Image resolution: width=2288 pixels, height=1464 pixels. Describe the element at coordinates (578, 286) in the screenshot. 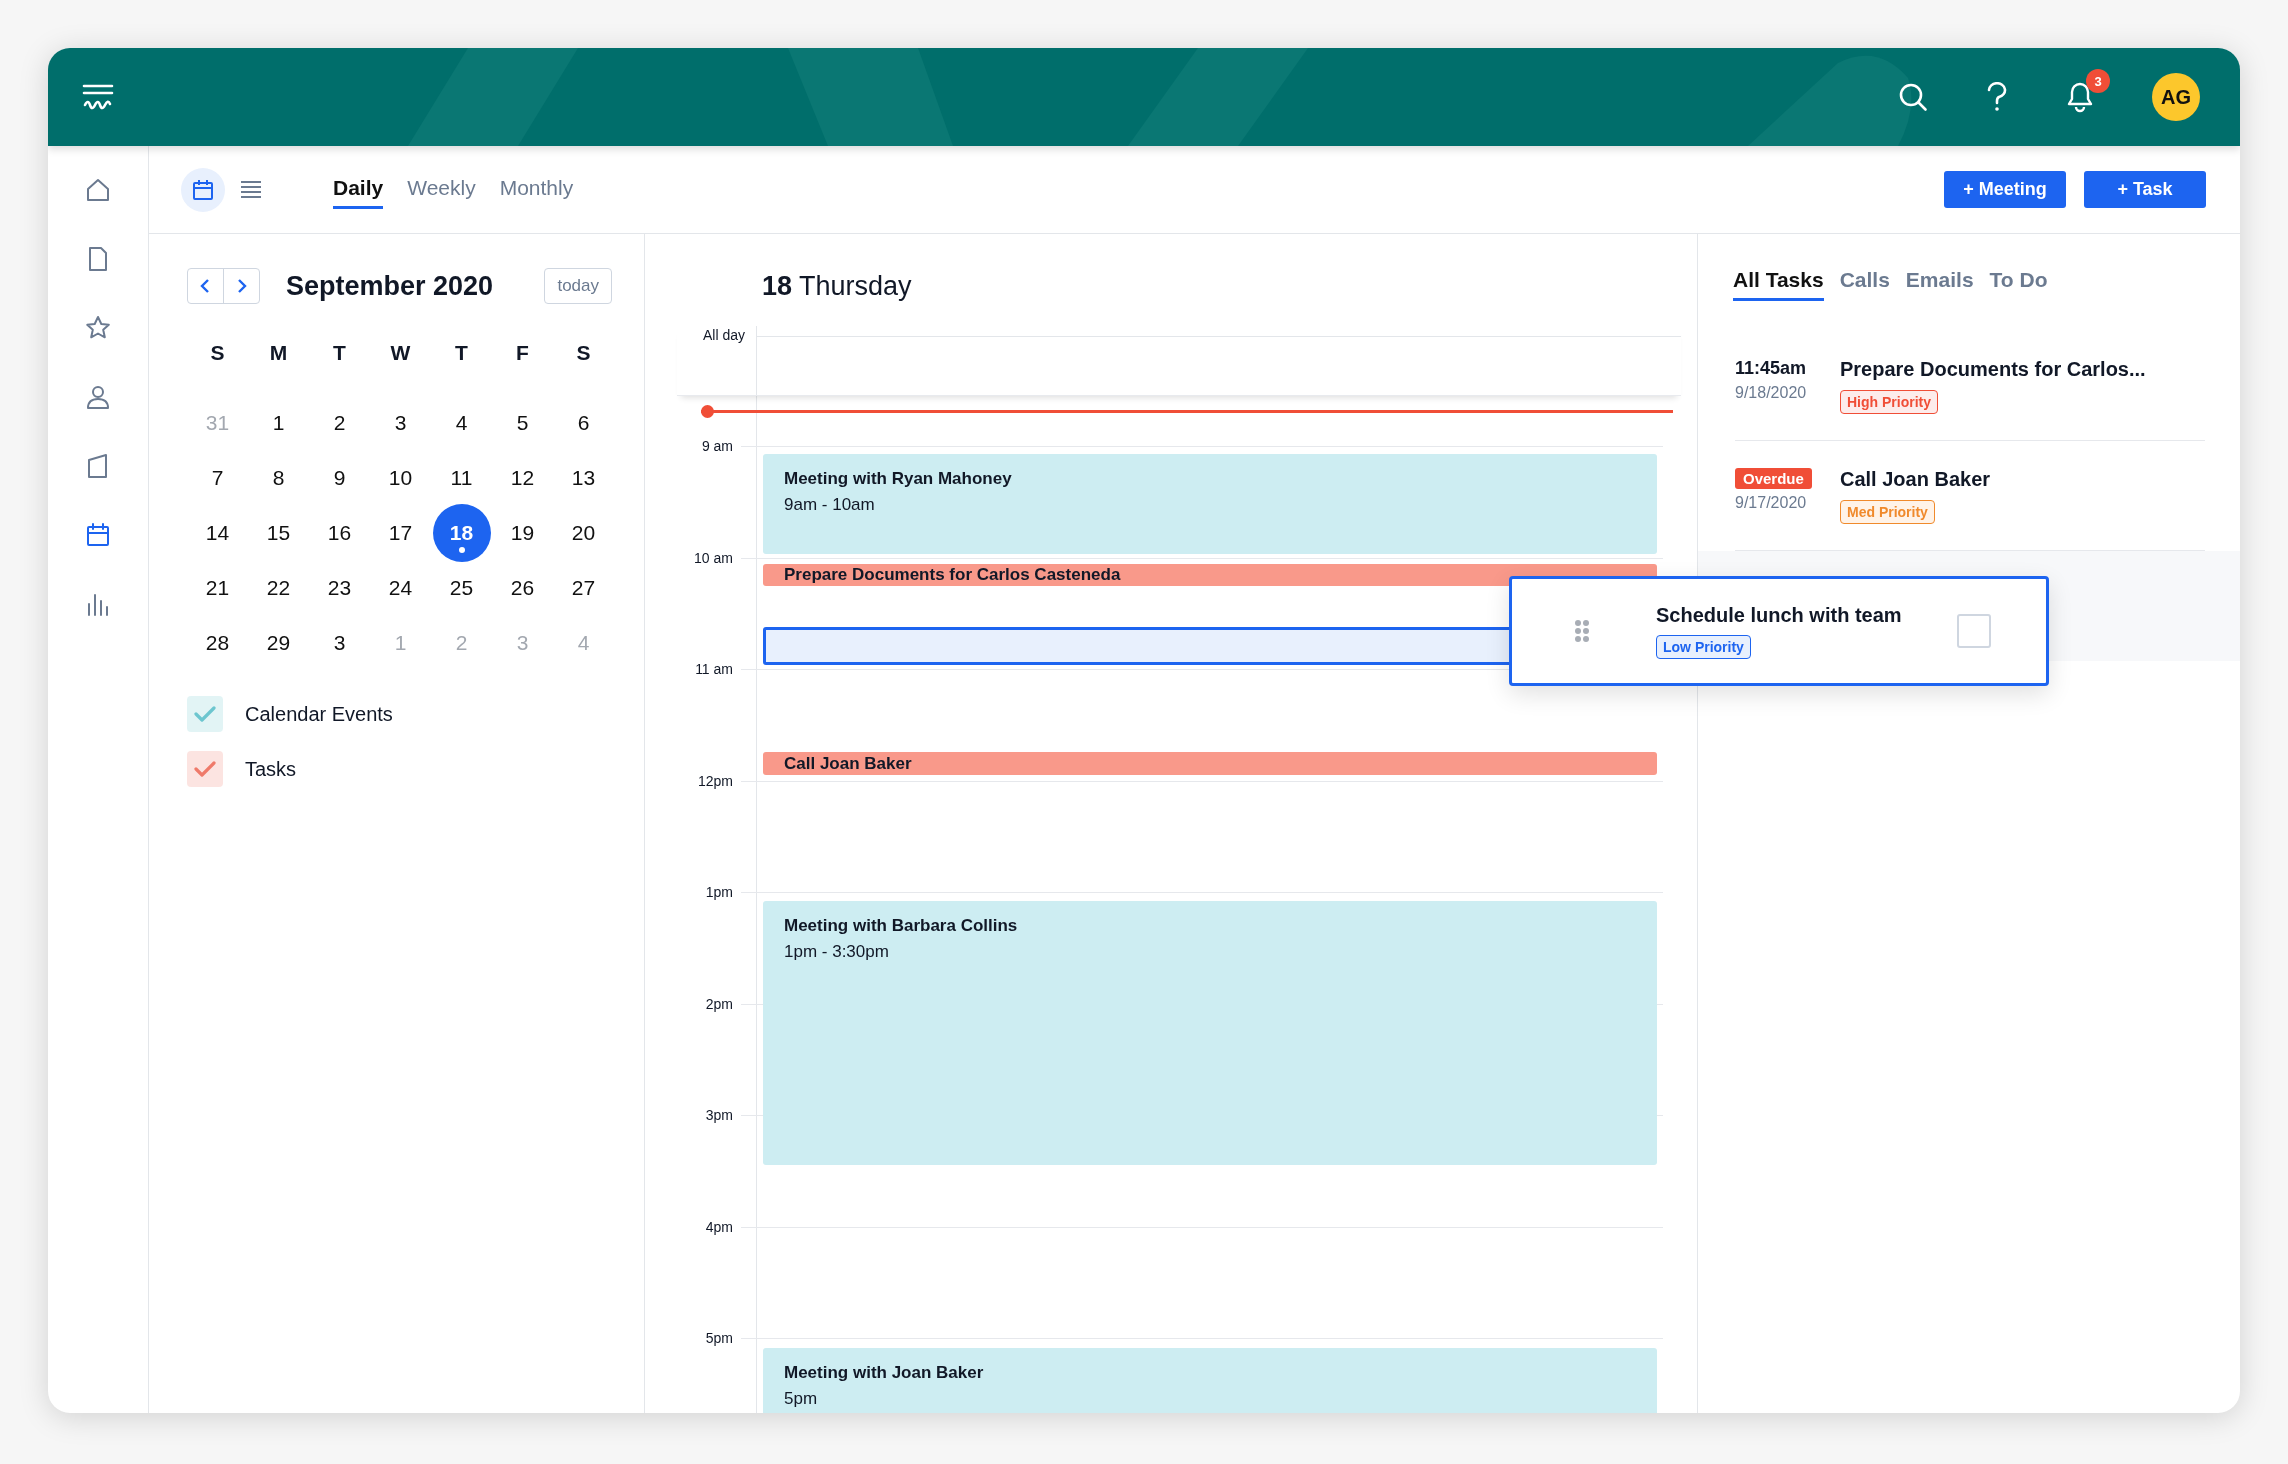

I see `today-button: today` at that location.